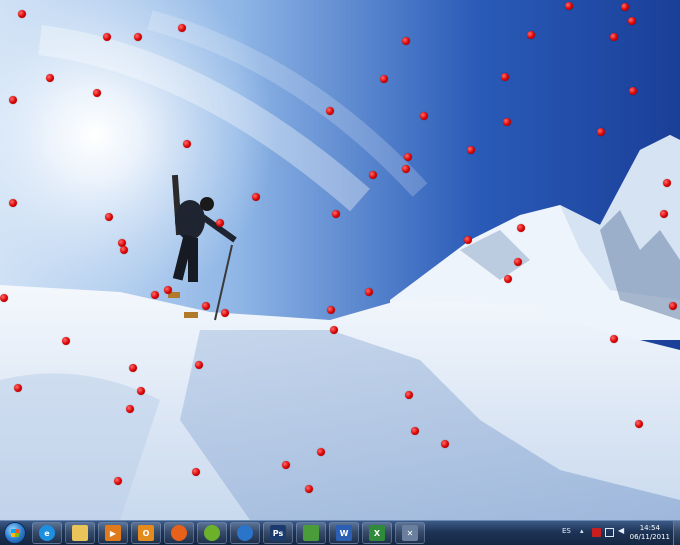 The image size is (680, 545). I want to click on green-document-app-icon, so click(311, 533).